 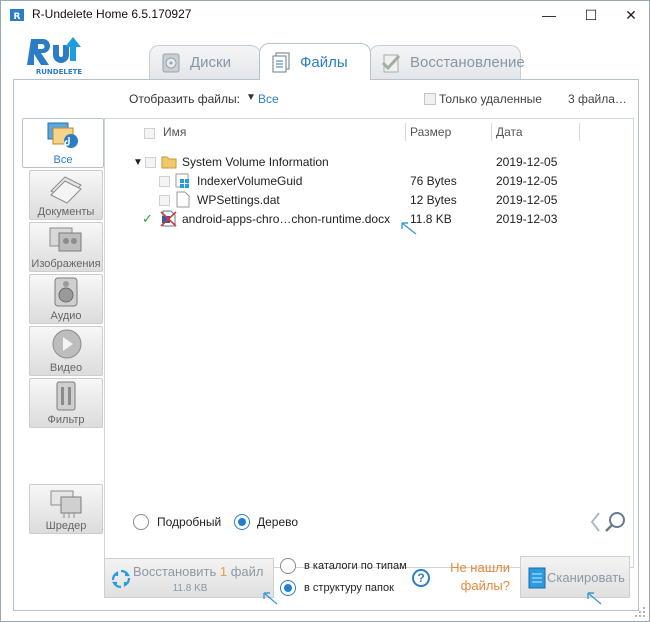 I want to click on category-images: Изображения, so click(x=66, y=247).